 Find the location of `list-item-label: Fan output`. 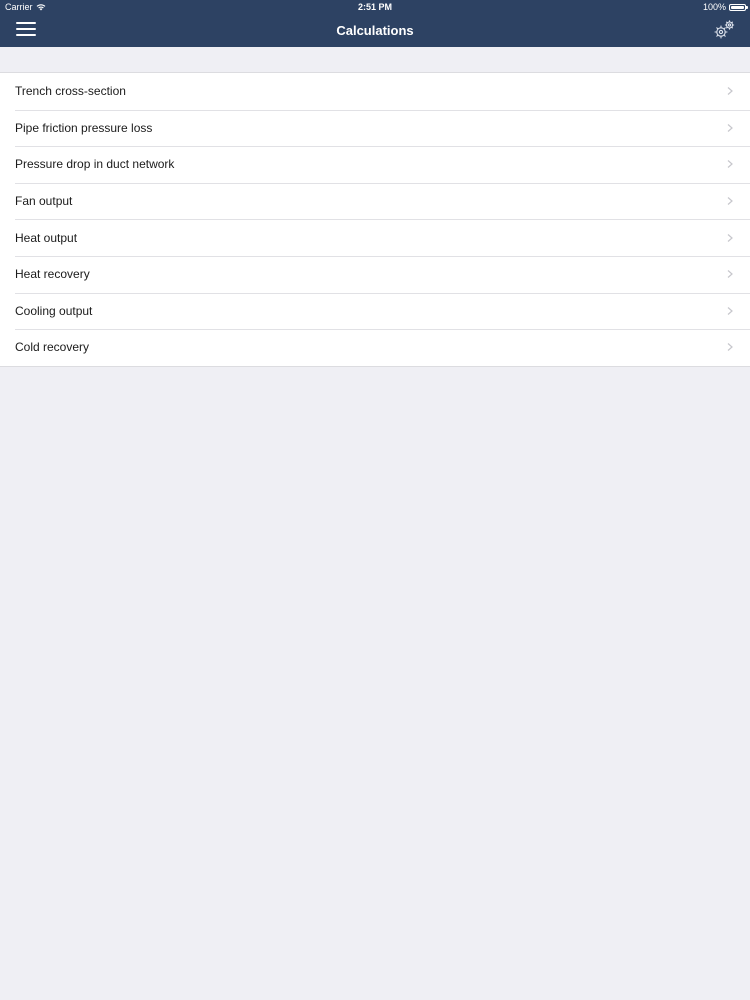

list-item-label: Fan output is located at coordinates (44, 201).